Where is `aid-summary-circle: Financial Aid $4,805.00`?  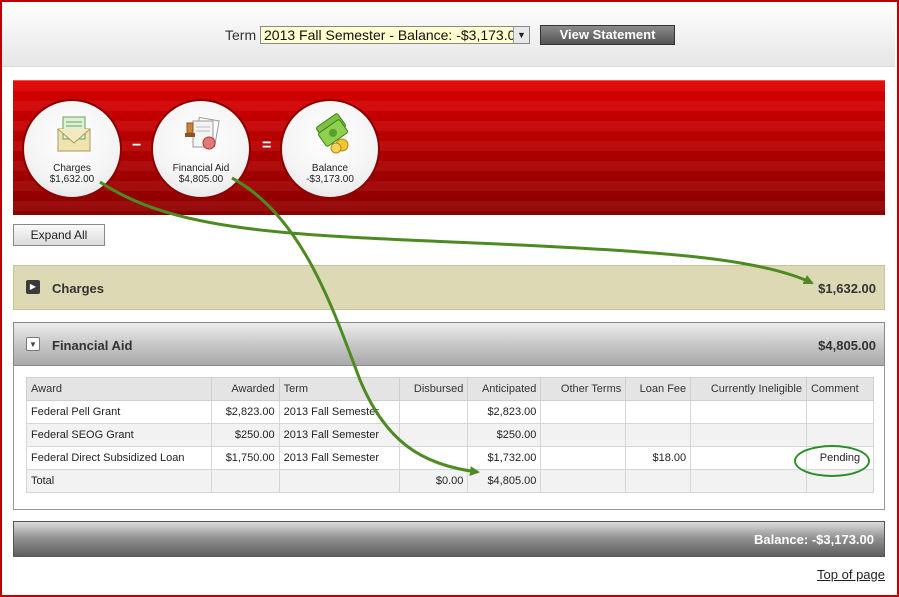
aid-summary-circle: Financial Aid $4,805.00 is located at coordinates (201, 149).